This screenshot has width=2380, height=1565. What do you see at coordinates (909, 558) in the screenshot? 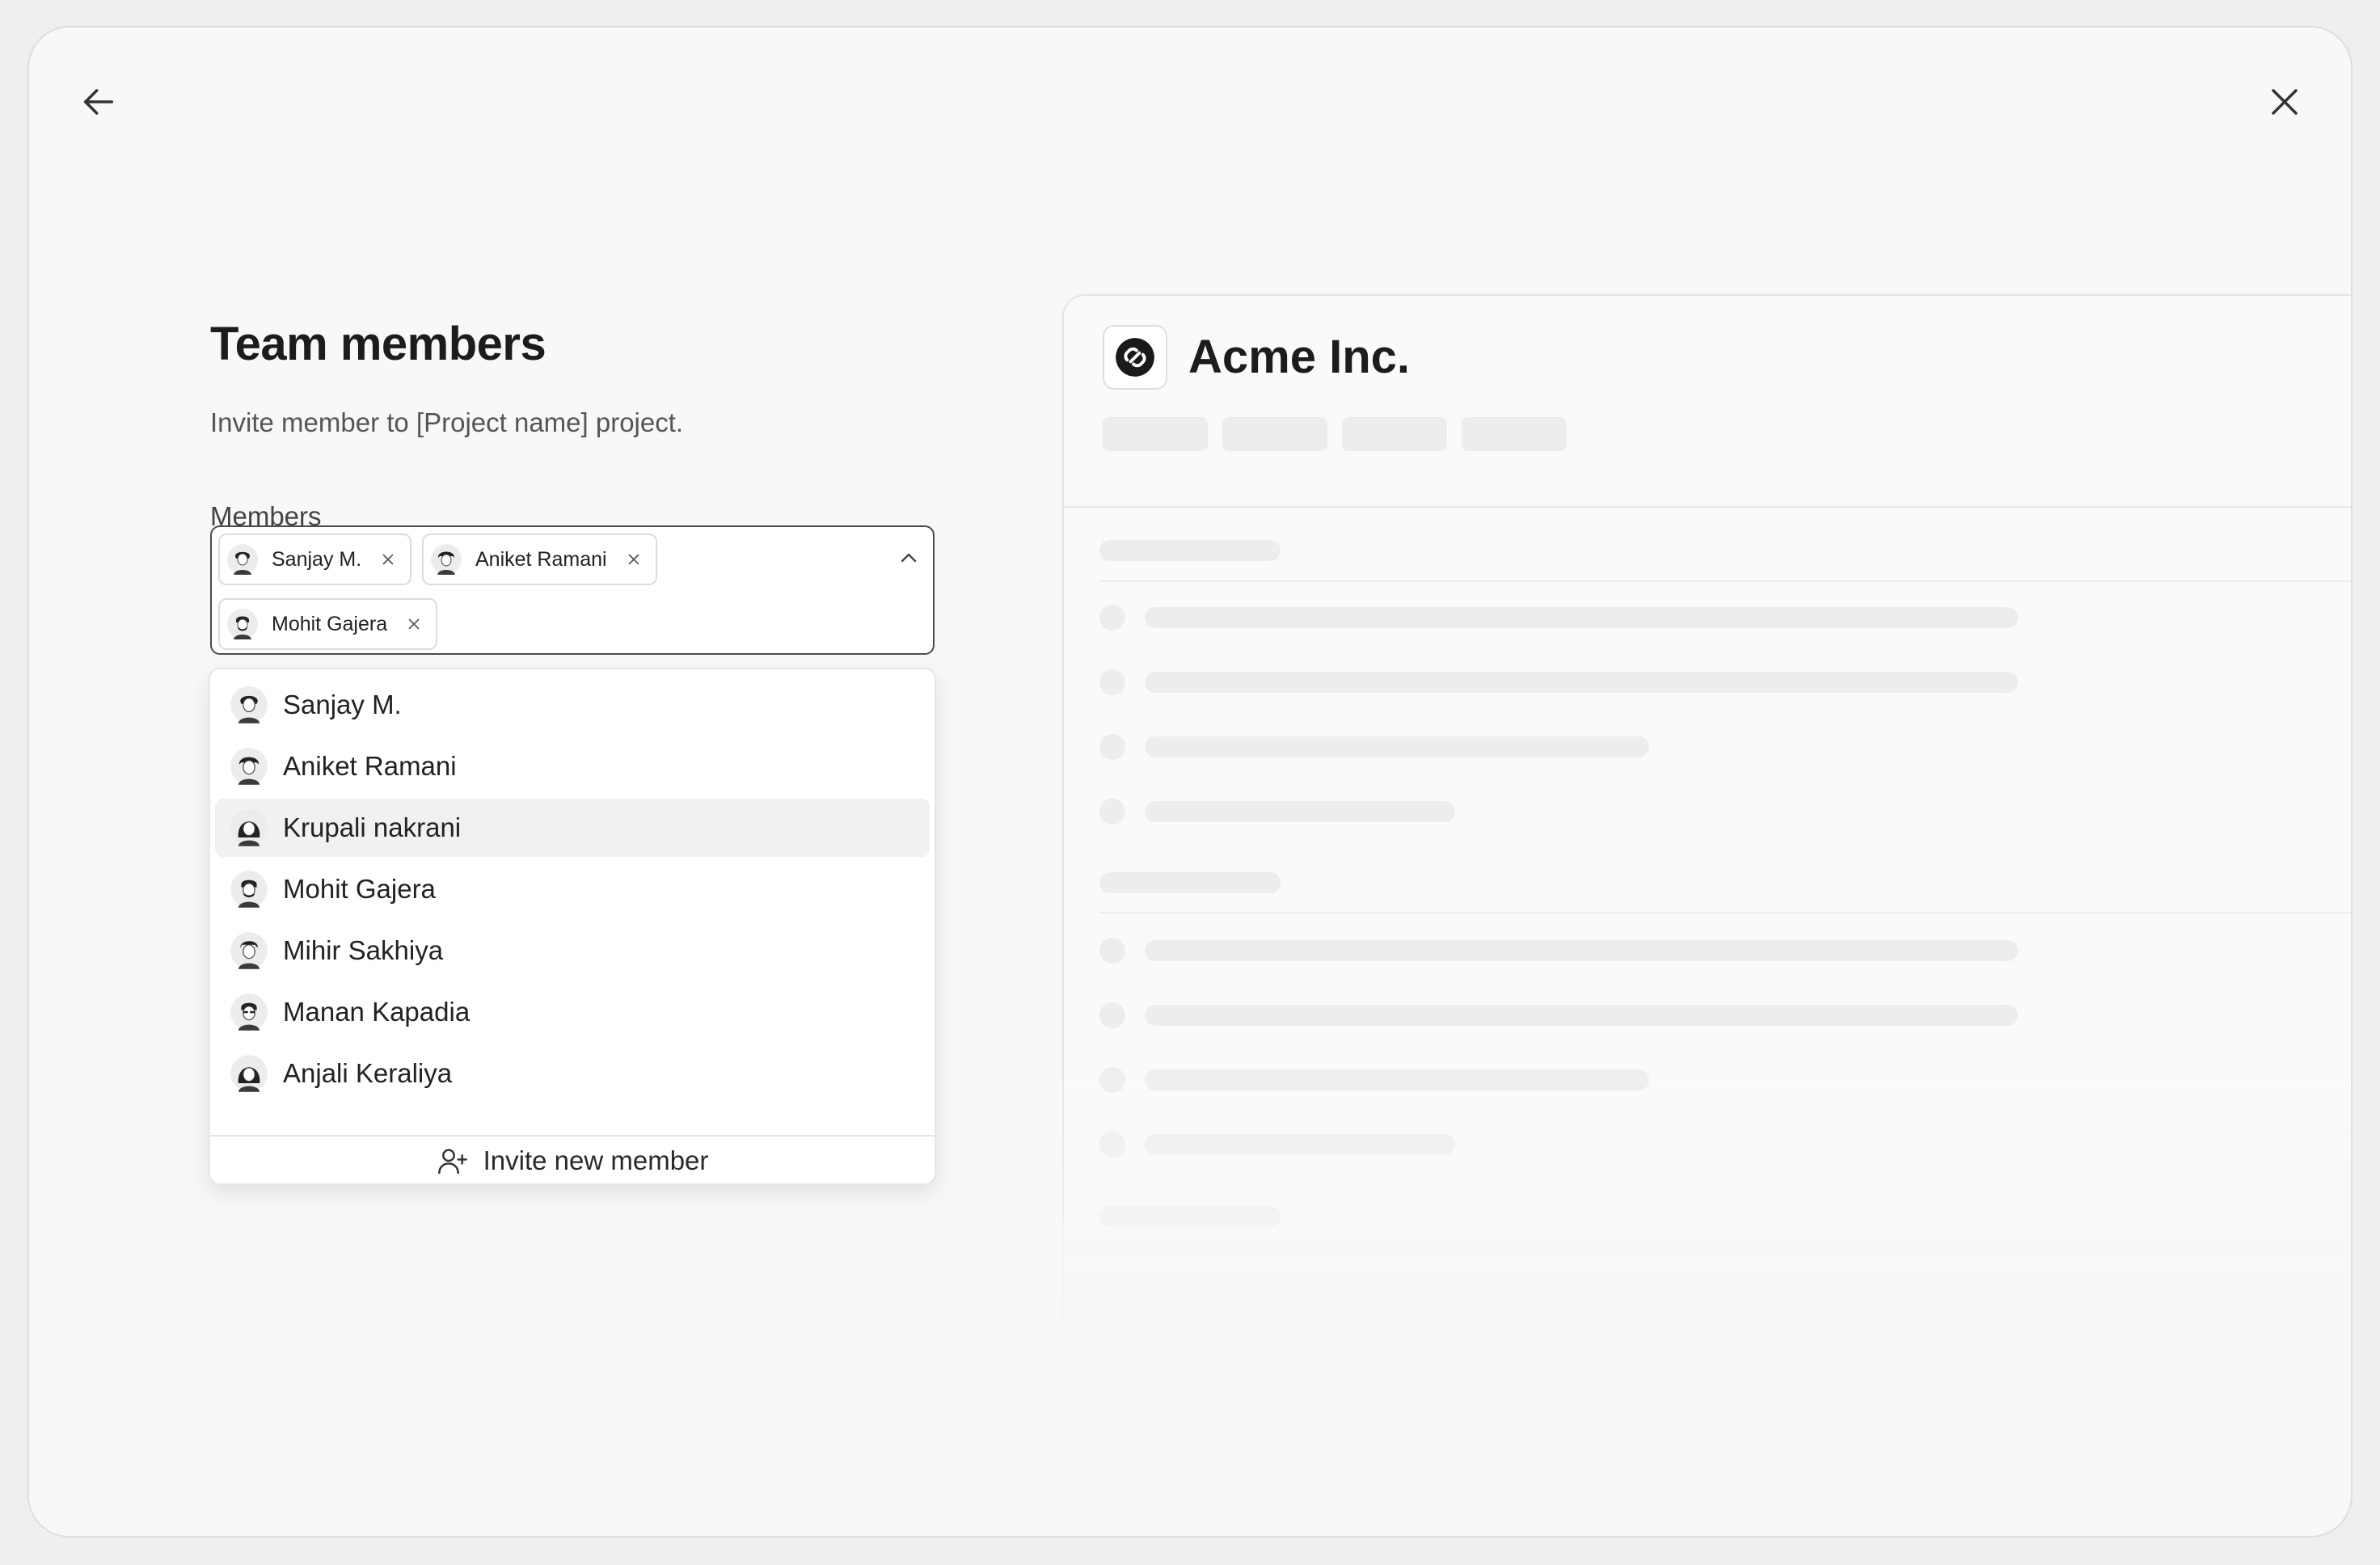
I see `chevron-up-icon` at bounding box center [909, 558].